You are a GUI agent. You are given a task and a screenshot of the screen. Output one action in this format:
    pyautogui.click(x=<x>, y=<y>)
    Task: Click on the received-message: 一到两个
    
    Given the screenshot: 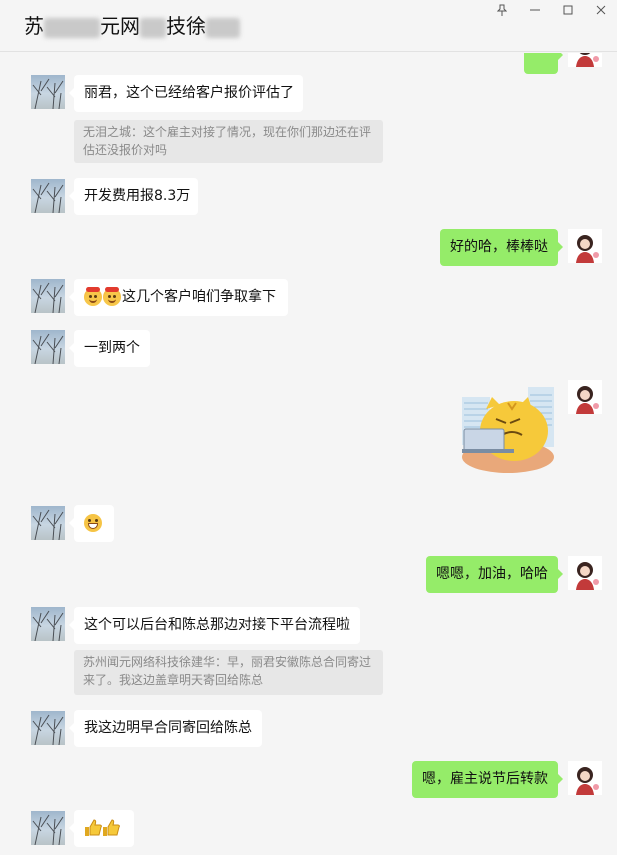 What is the action you would take?
    pyautogui.click(x=109, y=348)
    